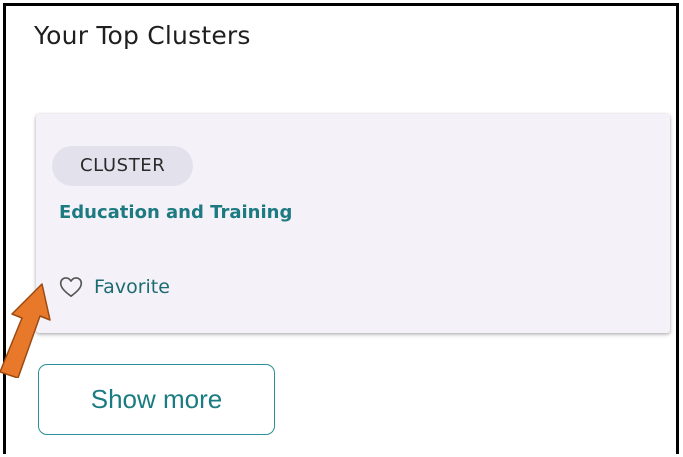 The height and width of the screenshot is (457, 683). Describe the element at coordinates (175, 212) in the screenshot. I see `cluster-title: Education and Training` at that location.